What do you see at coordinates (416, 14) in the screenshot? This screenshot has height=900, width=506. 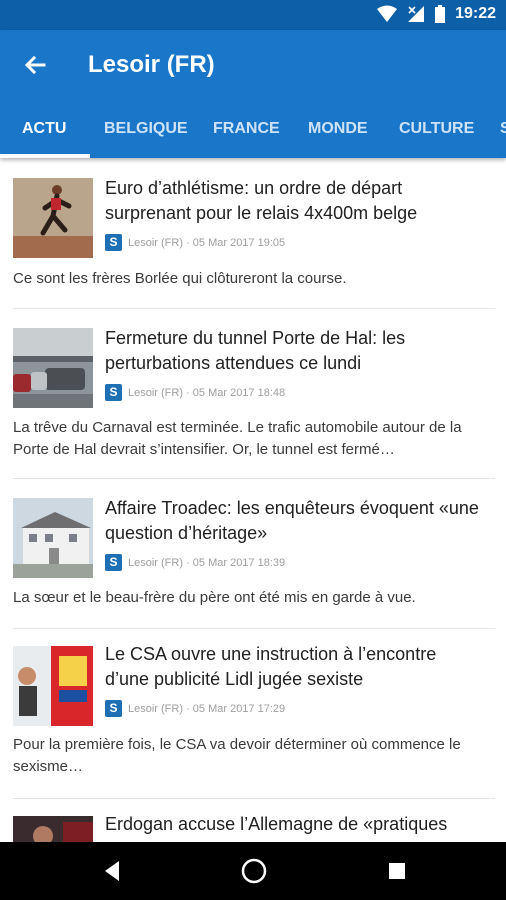 I see `signal-off-icon` at bounding box center [416, 14].